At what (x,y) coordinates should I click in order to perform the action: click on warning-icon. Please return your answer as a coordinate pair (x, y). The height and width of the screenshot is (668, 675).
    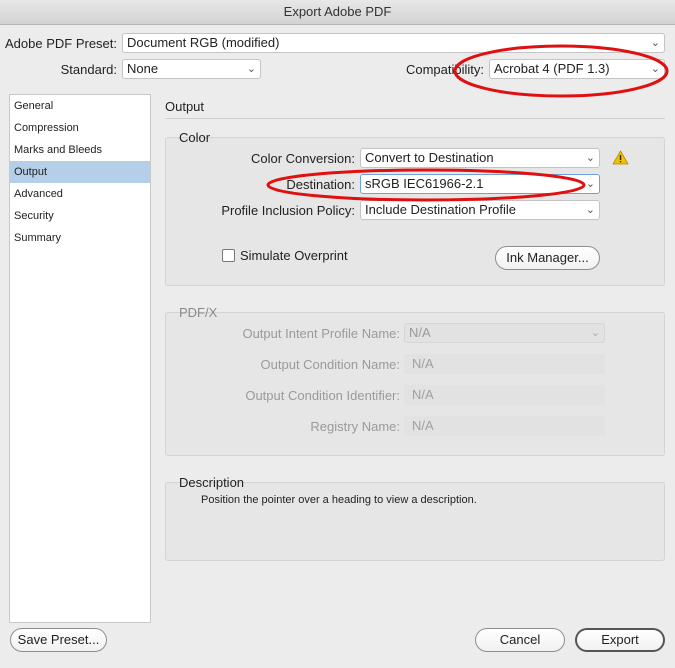
    Looking at the image, I should click on (620, 159).